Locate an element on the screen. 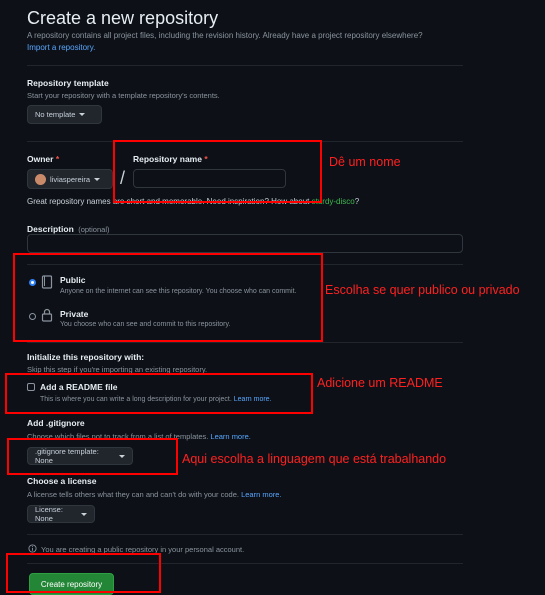  annotation-box-readme is located at coordinates (159, 393).